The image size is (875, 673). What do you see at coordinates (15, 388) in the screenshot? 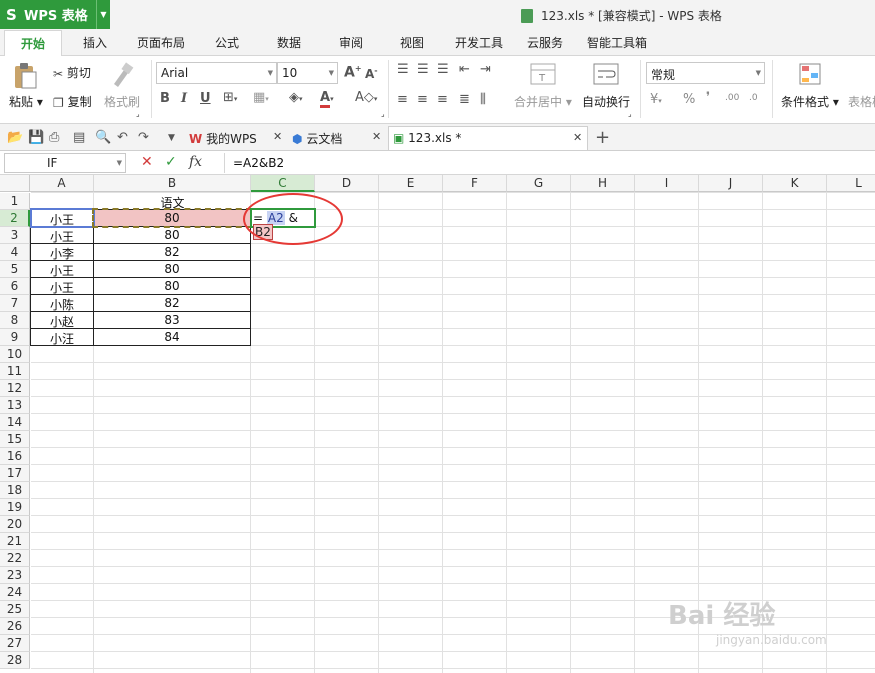
I see `row-header-12: 12` at bounding box center [15, 388].